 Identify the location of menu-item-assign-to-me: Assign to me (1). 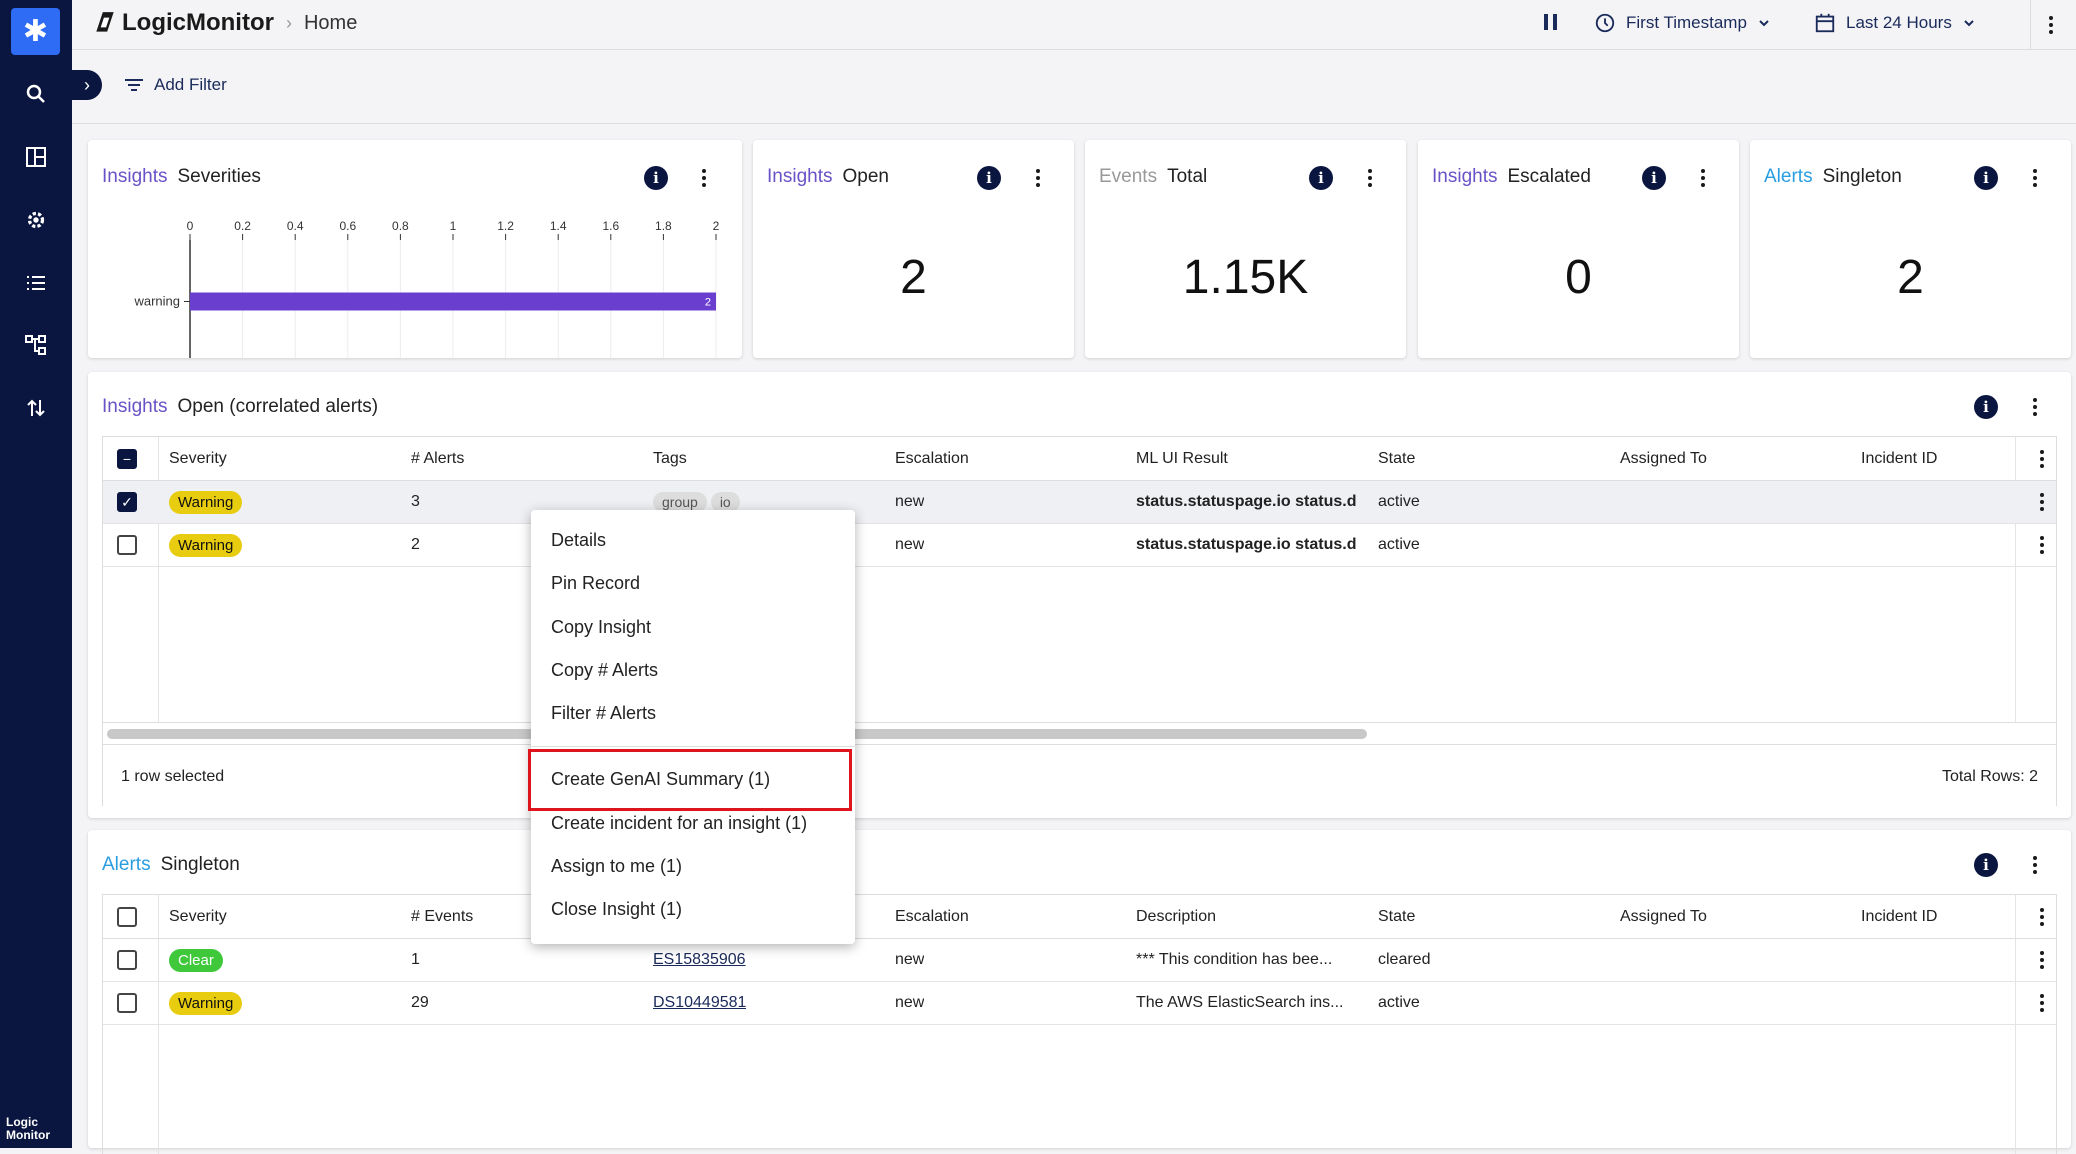
(616, 866).